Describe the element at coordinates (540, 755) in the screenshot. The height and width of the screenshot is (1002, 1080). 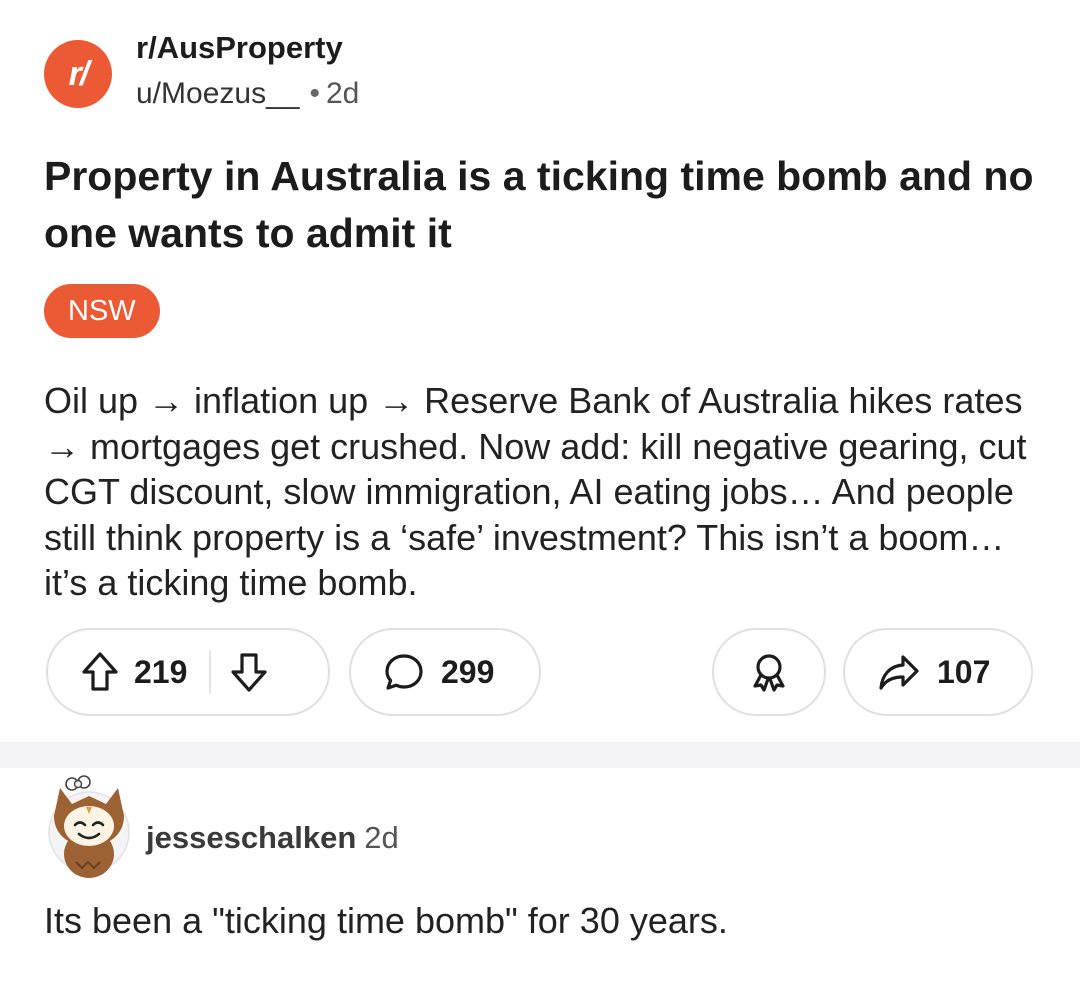
I see `section-divider` at that location.